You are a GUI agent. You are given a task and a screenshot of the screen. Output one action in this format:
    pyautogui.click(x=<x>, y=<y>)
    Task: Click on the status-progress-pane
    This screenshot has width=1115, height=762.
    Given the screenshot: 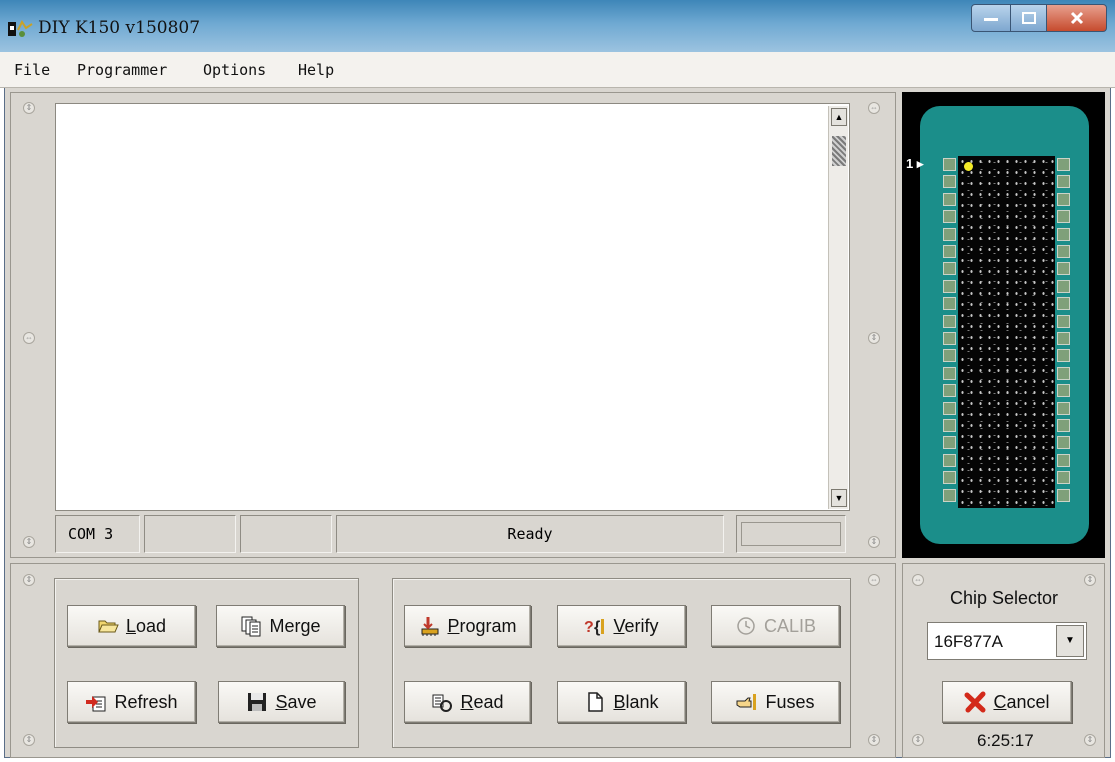 What is the action you would take?
    pyautogui.click(x=791, y=534)
    